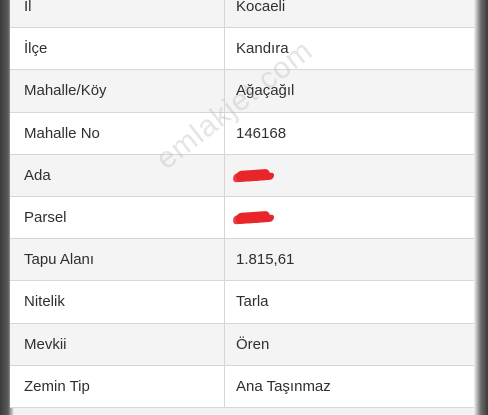 Image resolution: width=488 pixels, height=415 pixels. Describe the element at coordinates (253, 344) in the screenshot. I see `value-mevkii: Ören` at that location.